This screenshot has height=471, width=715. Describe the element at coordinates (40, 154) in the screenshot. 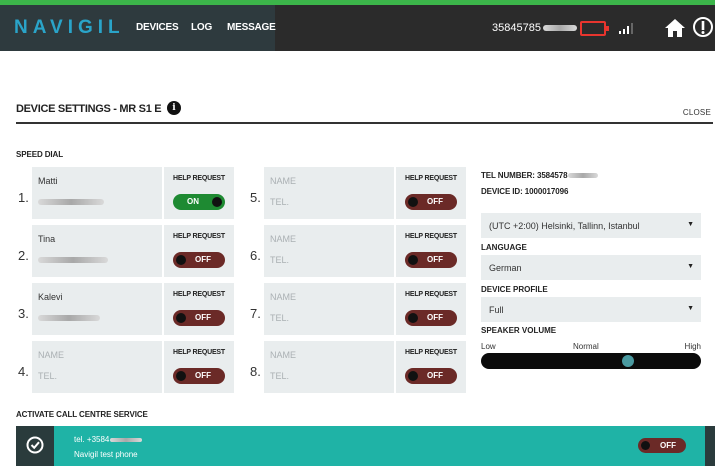

I see `speed-dial-label: SPEED DIAL` at that location.